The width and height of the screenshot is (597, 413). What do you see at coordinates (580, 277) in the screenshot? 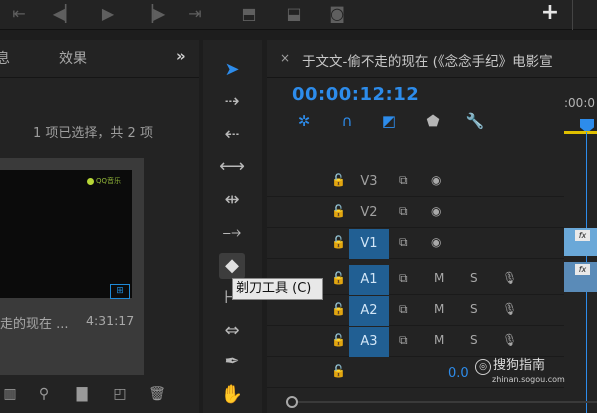
I see `timeline-clip-audio: fx` at bounding box center [580, 277].